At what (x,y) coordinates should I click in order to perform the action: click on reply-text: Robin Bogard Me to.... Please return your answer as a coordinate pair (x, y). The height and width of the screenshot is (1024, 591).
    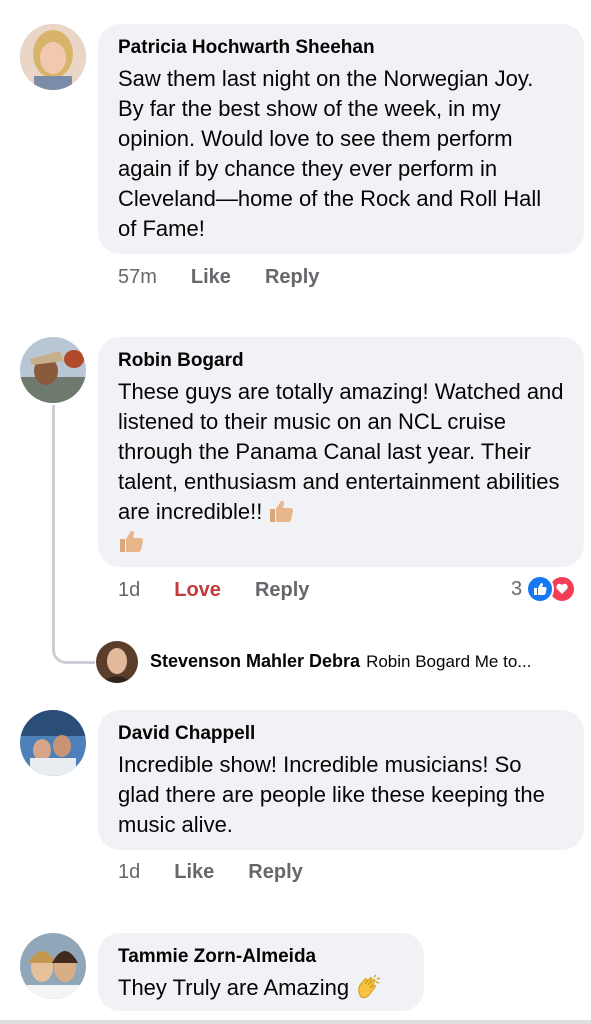
    Looking at the image, I should click on (449, 661).